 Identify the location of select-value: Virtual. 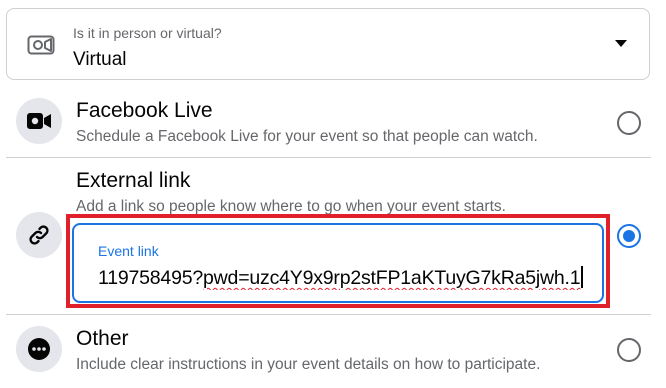
(100, 59).